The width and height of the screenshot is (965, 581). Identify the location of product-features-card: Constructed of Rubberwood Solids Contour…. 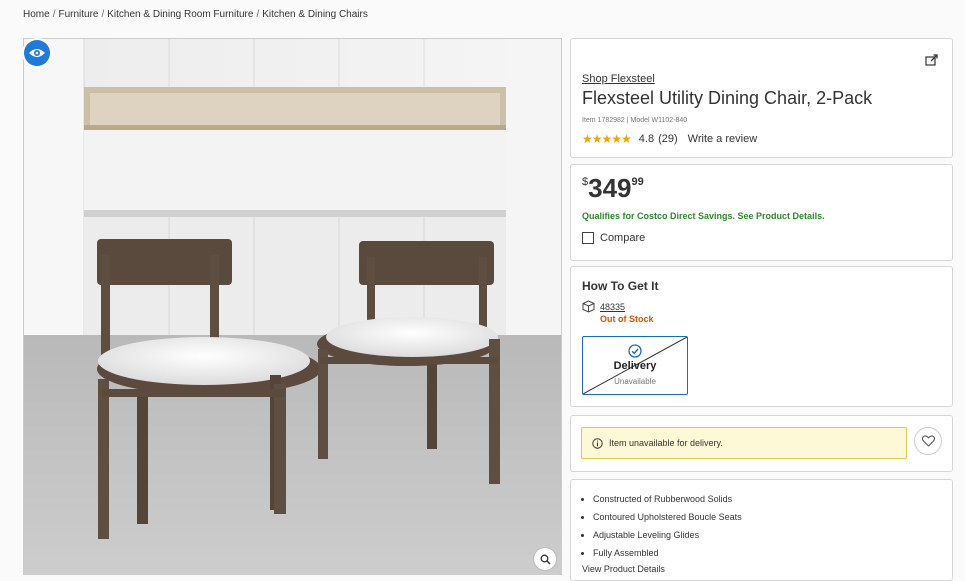
(761, 530).